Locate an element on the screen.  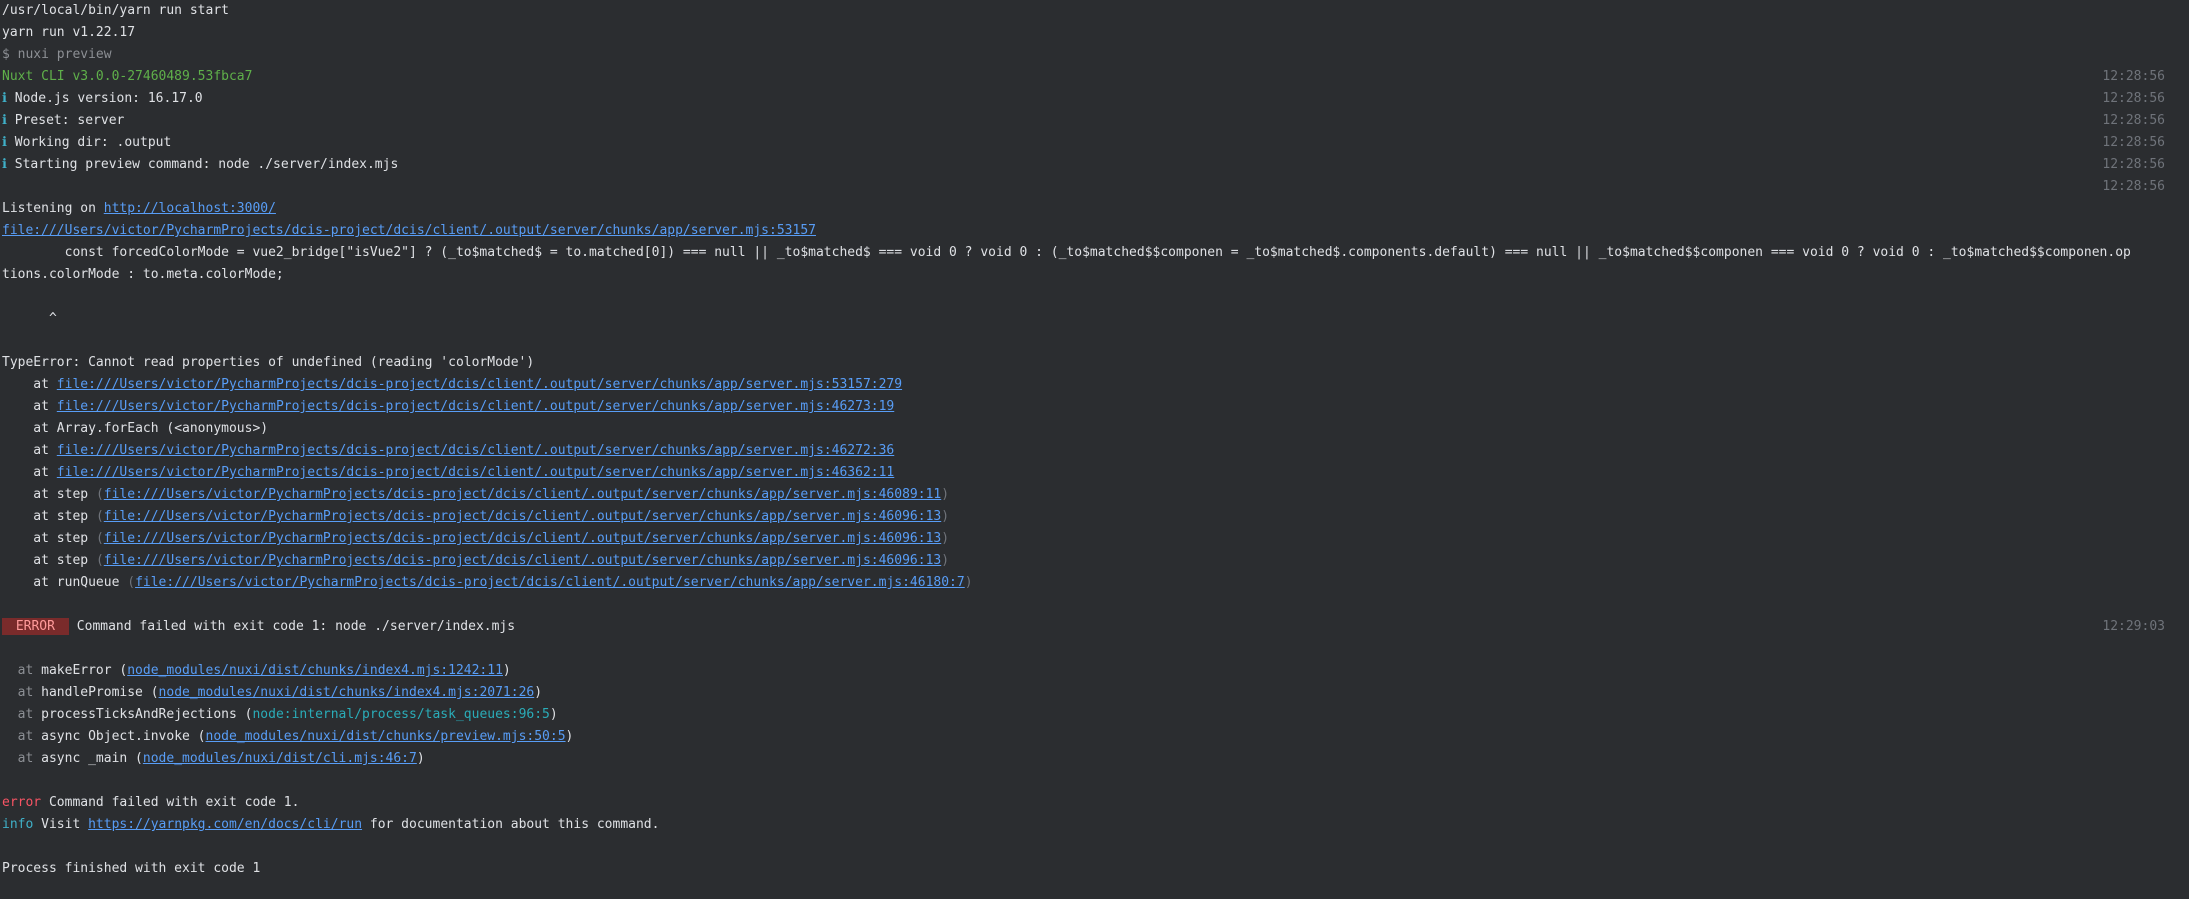
info-line: Preset: server is located at coordinates (69, 120).